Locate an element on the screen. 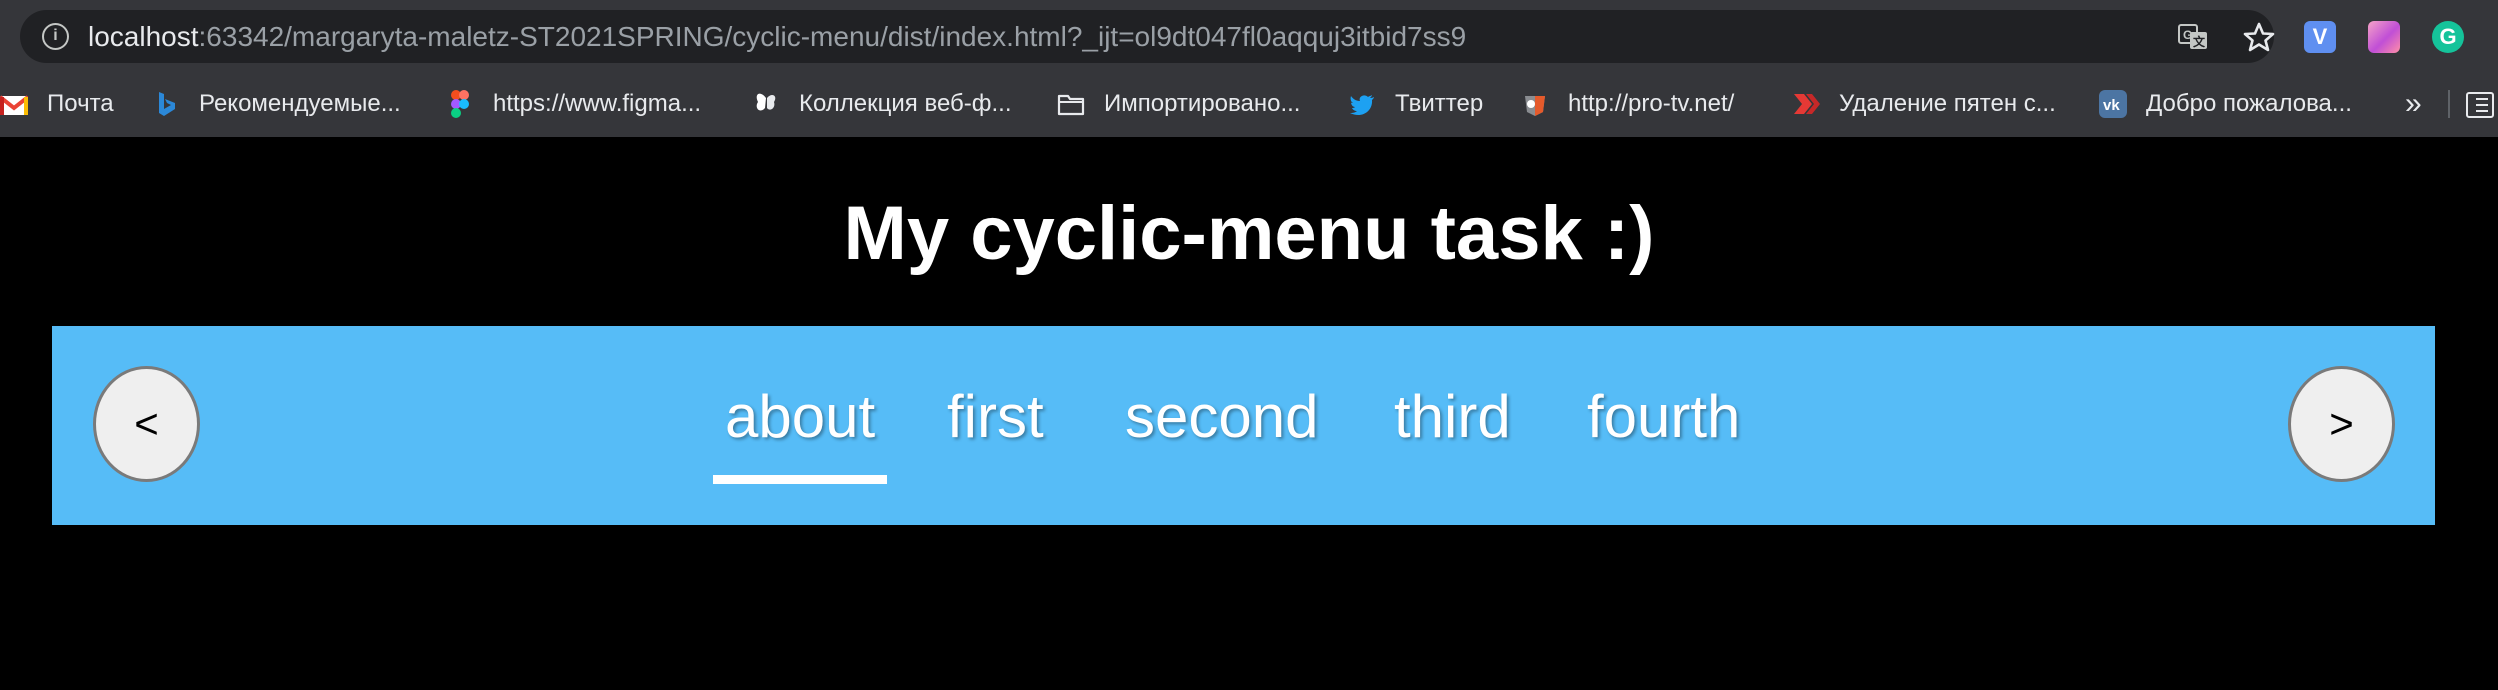 Image resolution: width=2498 pixels, height=690 pixels. reading-list-icon is located at coordinates (2480, 105).